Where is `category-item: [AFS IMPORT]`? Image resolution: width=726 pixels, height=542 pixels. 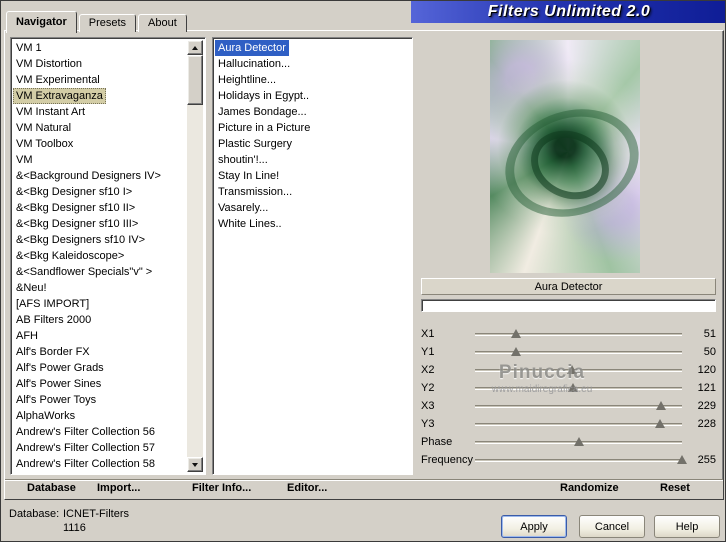
category-item: [AFS IMPORT] is located at coordinates (99, 304).